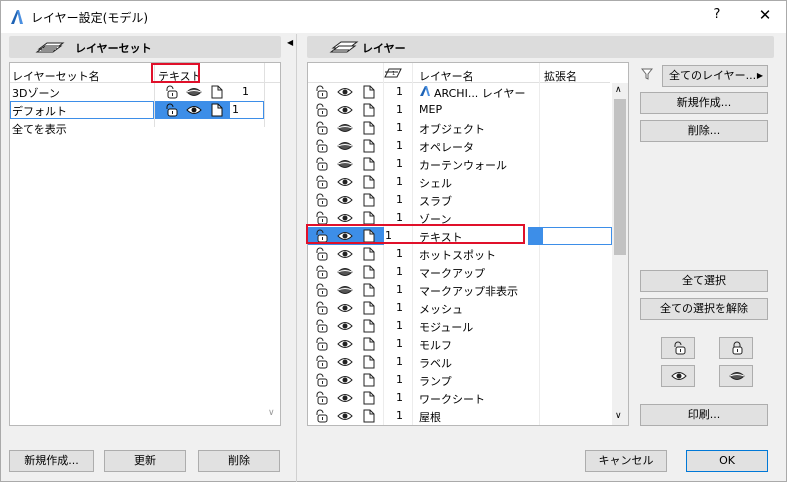 This screenshot has height=482, width=787. What do you see at coordinates (459, 128) in the screenshot?
I see `layer-row: 1 オブジェクト` at bounding box center [459, 128].